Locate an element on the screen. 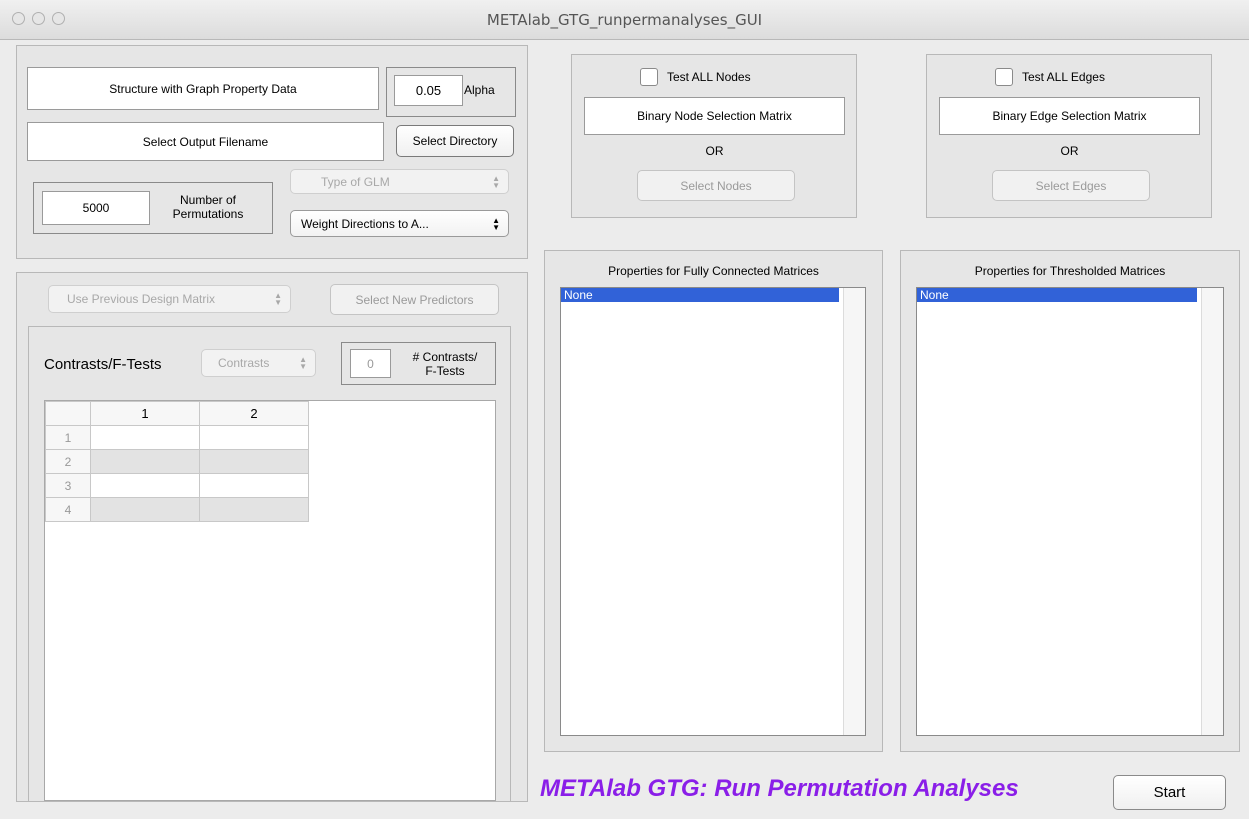 This screenshot has width=1249, height=819. row-header: 3 is located at coordinates (68, 485).